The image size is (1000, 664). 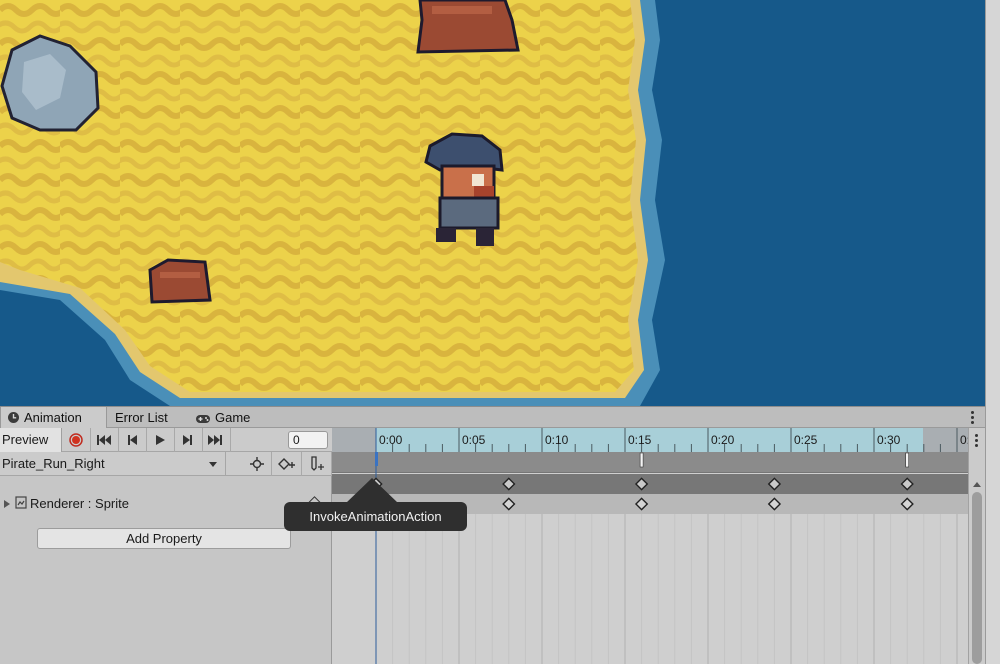 What do you see at coordinates (166, 504) in the screenshot?
I see `property-row-renderer-sprite: Renderer : Sprite` at bounding box center [166, 504].